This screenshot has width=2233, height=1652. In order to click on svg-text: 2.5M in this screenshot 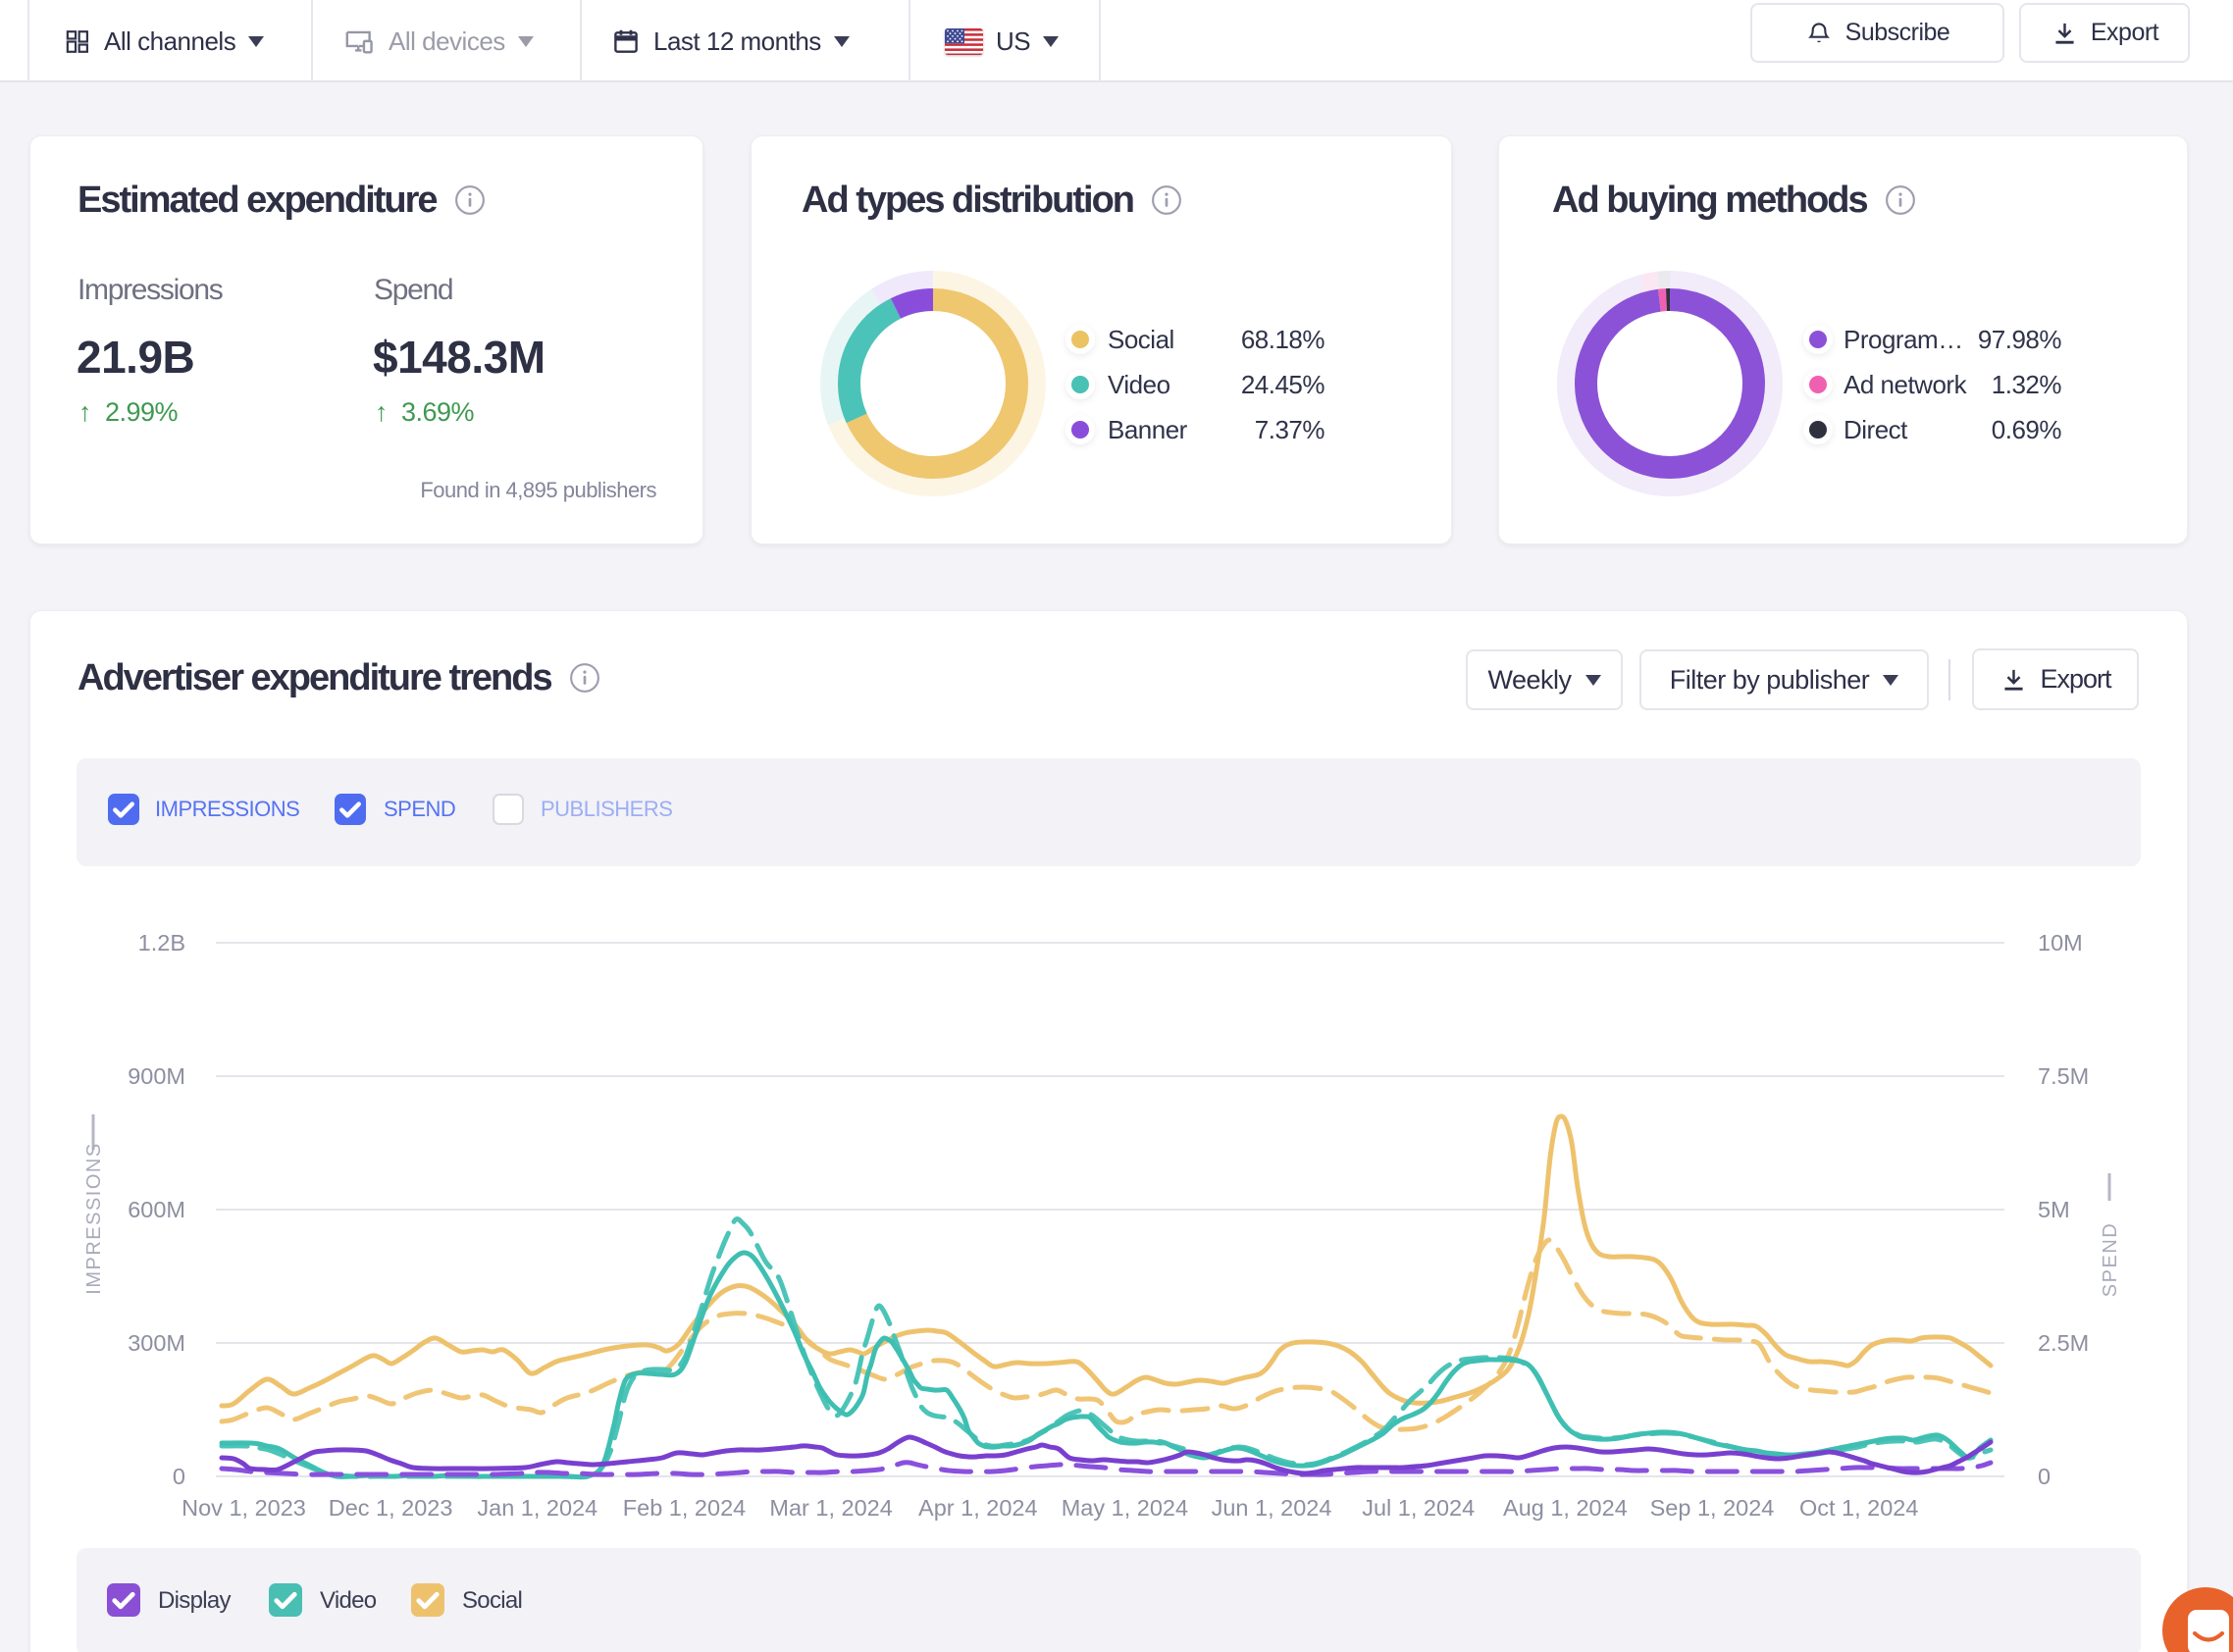, I will do `click(2063, 1343)`.